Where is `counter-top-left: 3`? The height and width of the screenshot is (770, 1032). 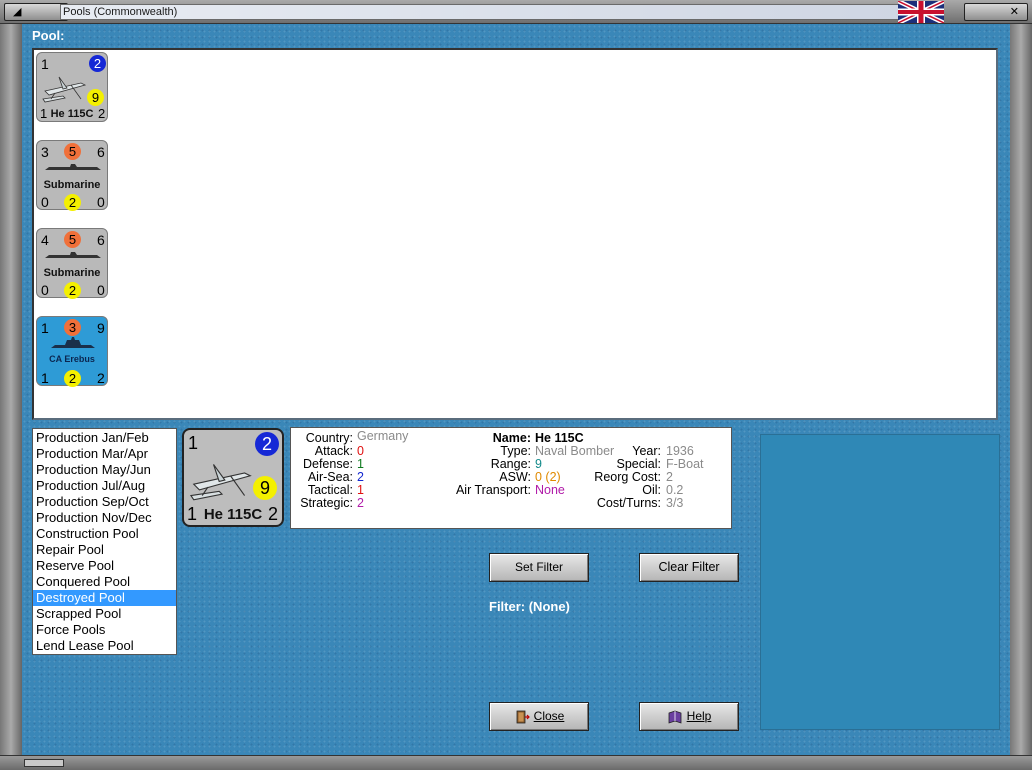
counter-top-left: 3 is located at coordinates (45, 152).